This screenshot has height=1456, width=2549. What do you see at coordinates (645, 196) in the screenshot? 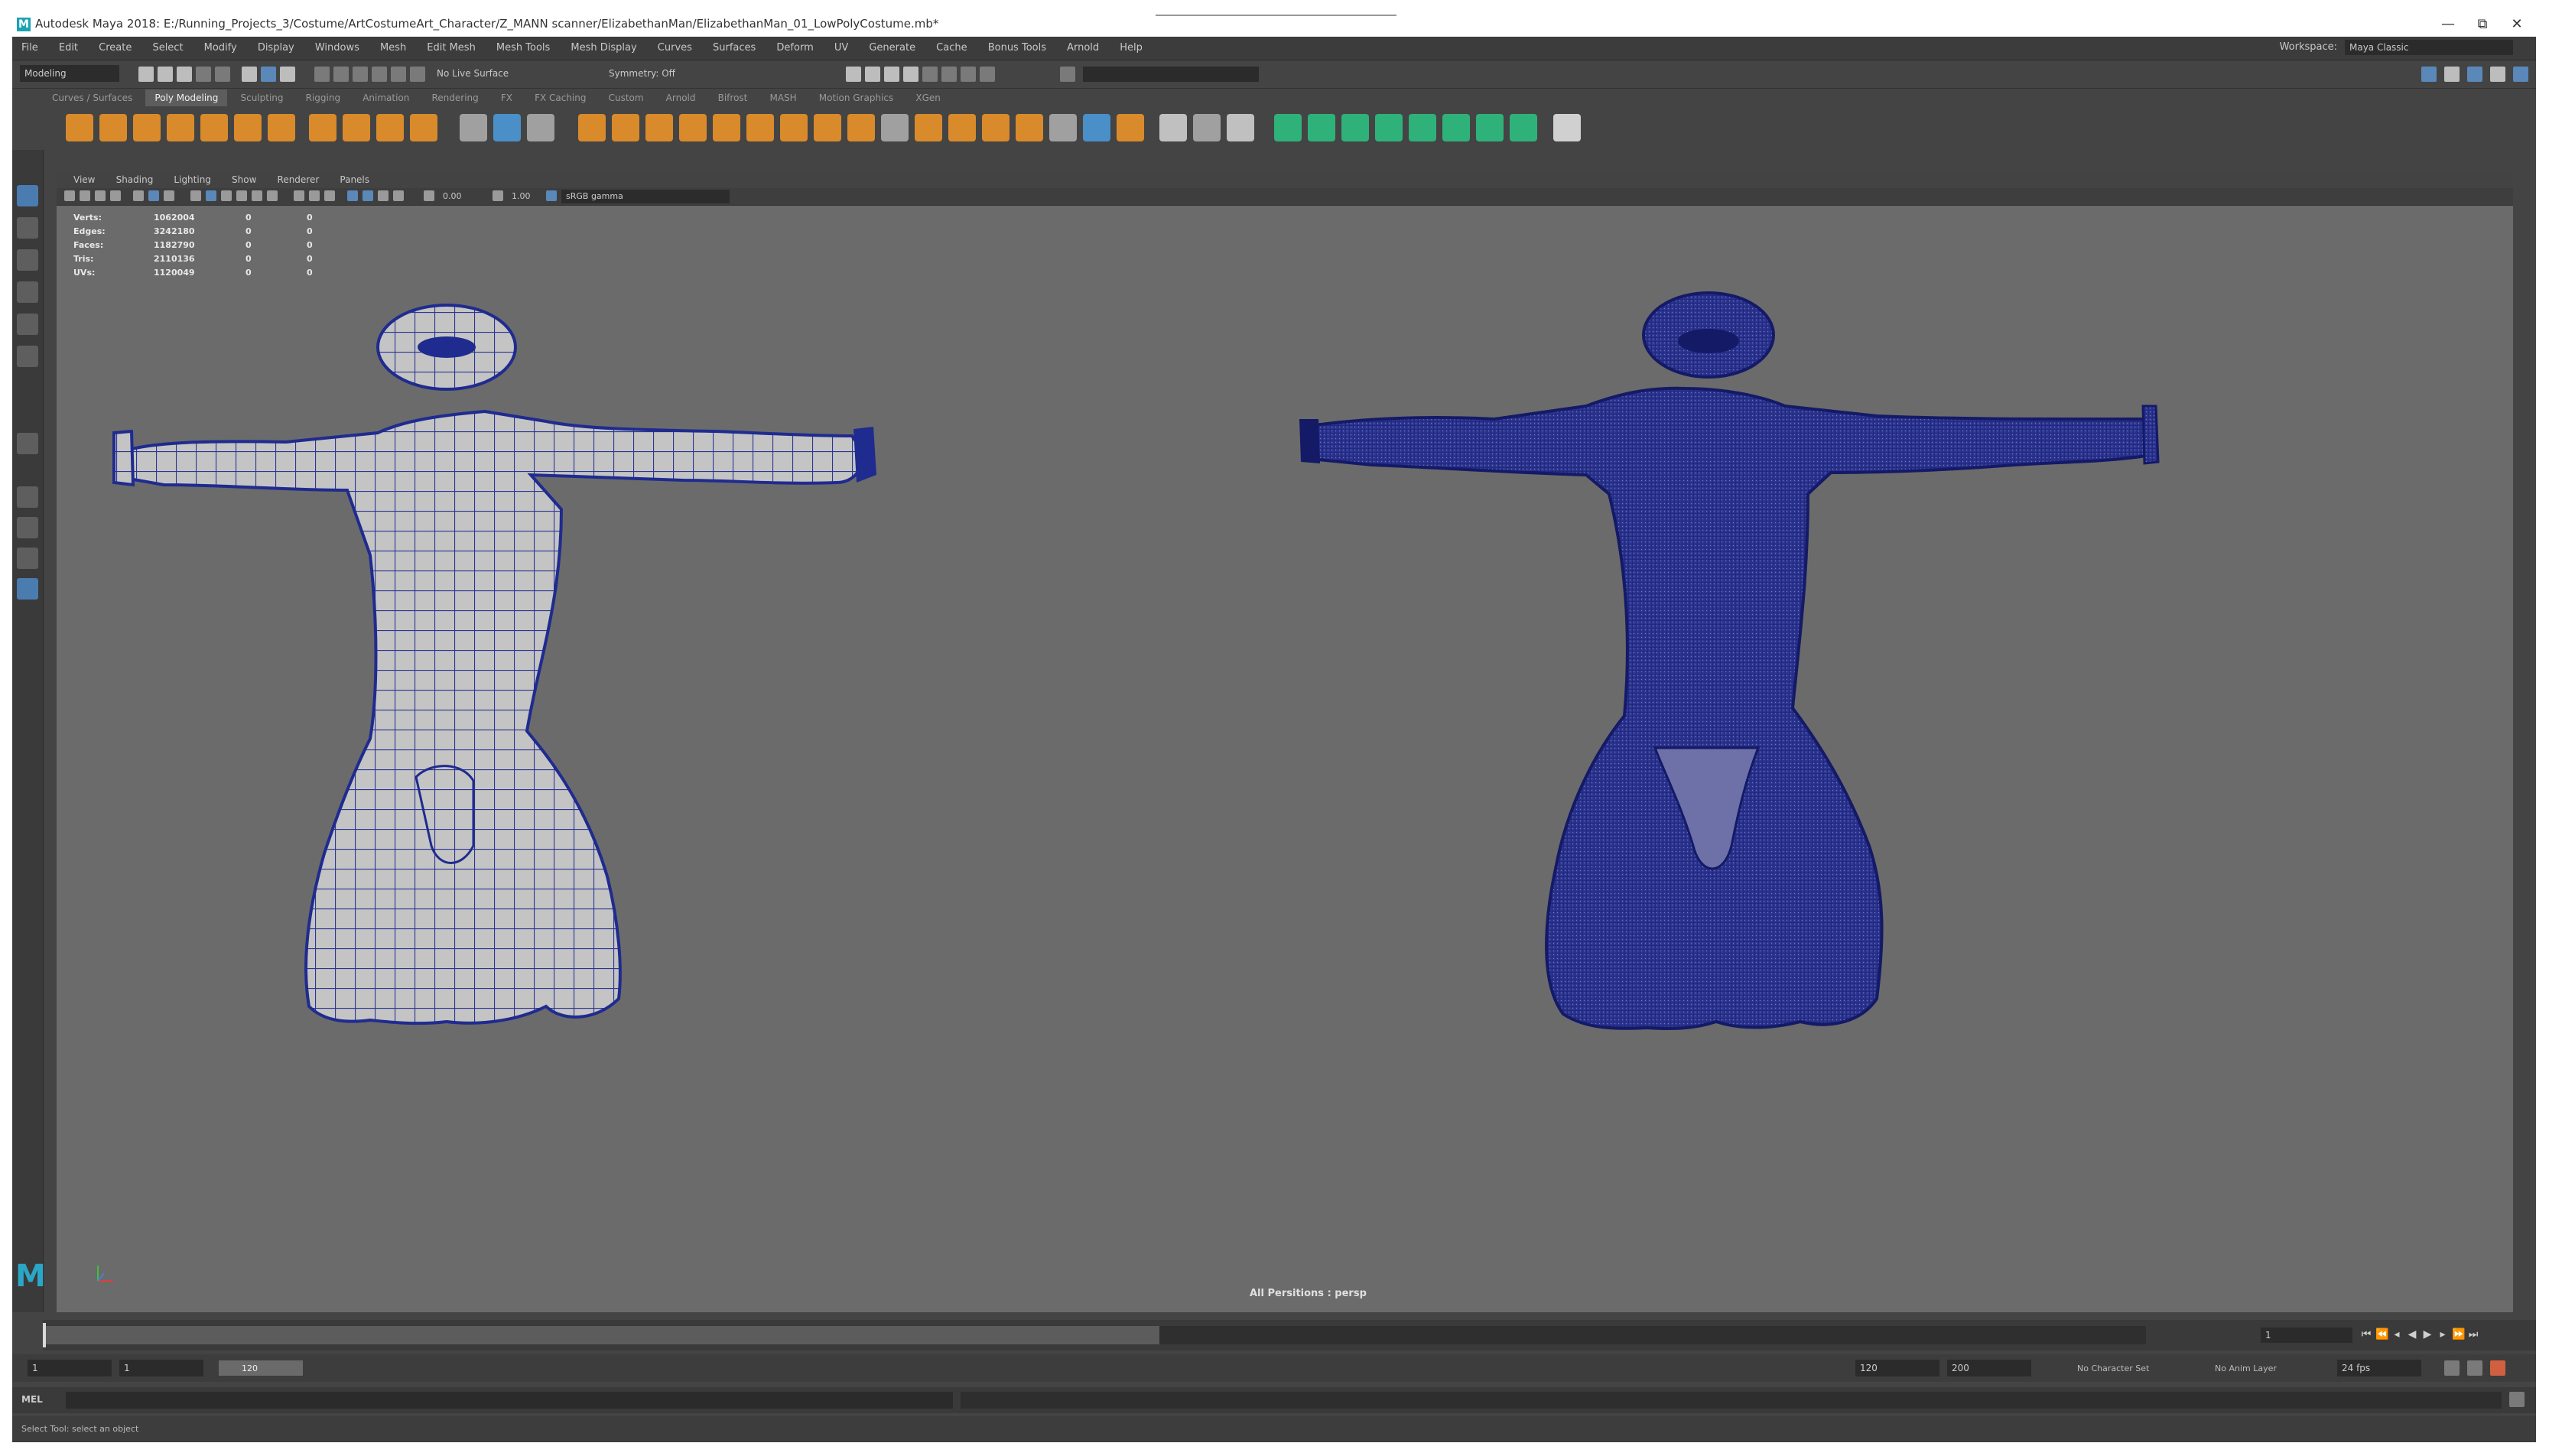
I see `view-transform-dropdown: sRGB gamma` at bounding box center [645, 196].